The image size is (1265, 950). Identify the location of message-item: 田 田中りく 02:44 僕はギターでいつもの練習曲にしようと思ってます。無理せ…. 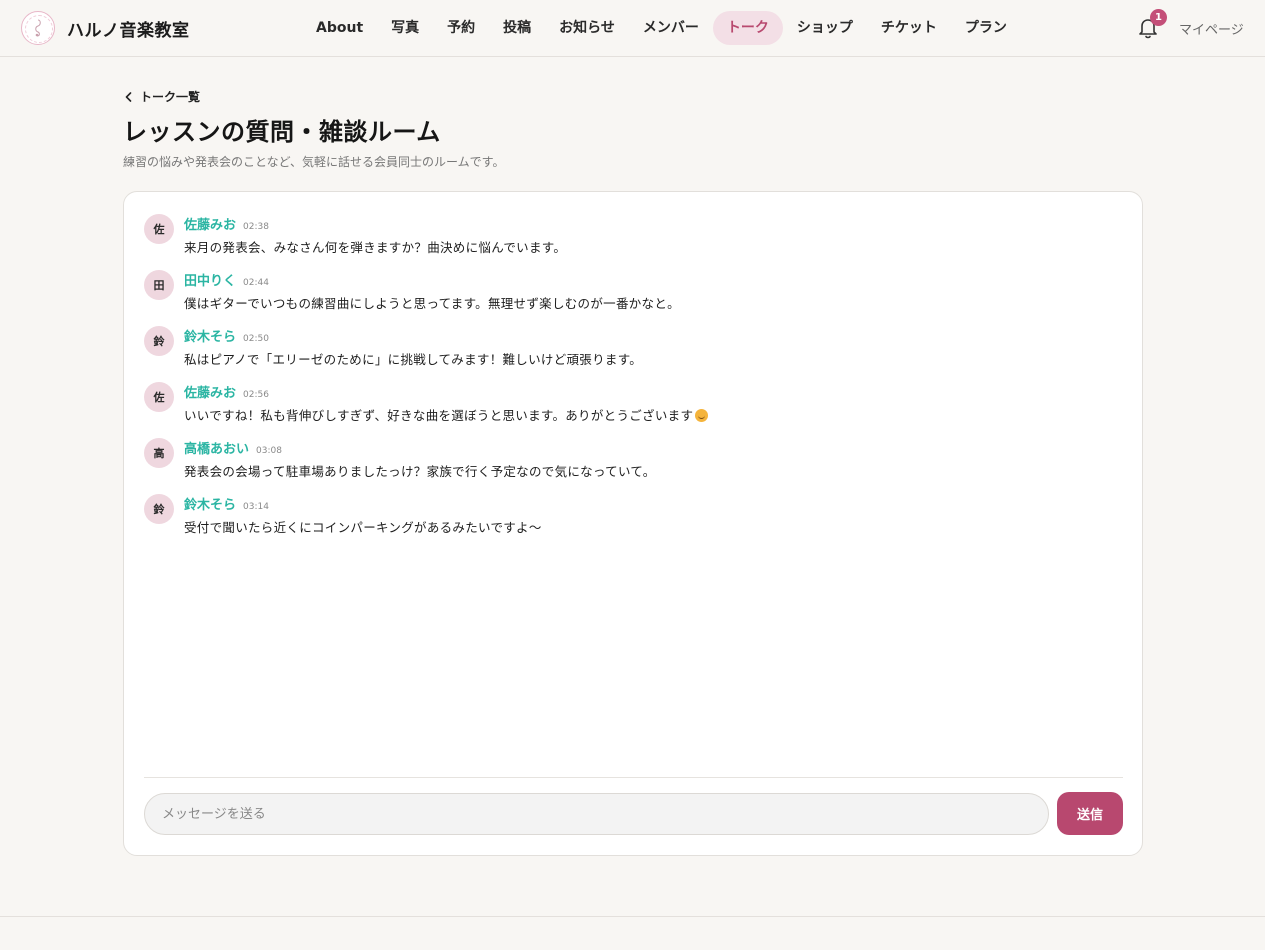
(634, 298).